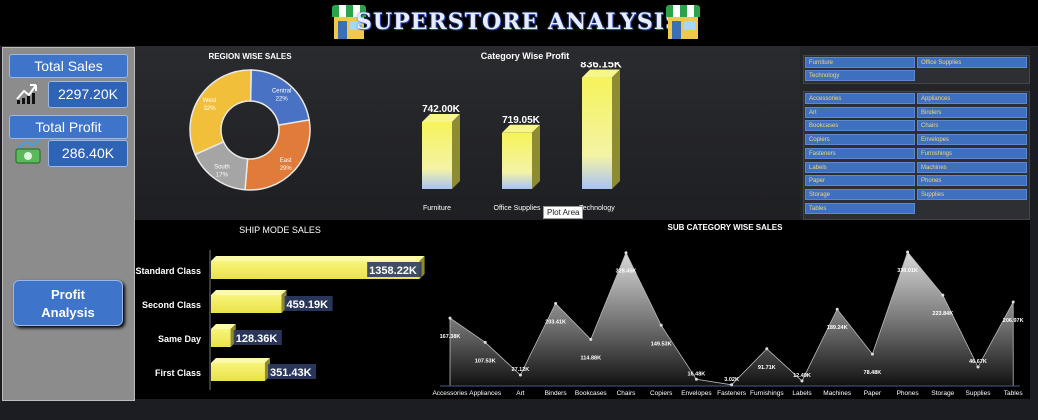  What do you see at coordinates (485, 361) in the screenshot?
I see `area-value-label: 107.53K` at bounding box center [485, 361].